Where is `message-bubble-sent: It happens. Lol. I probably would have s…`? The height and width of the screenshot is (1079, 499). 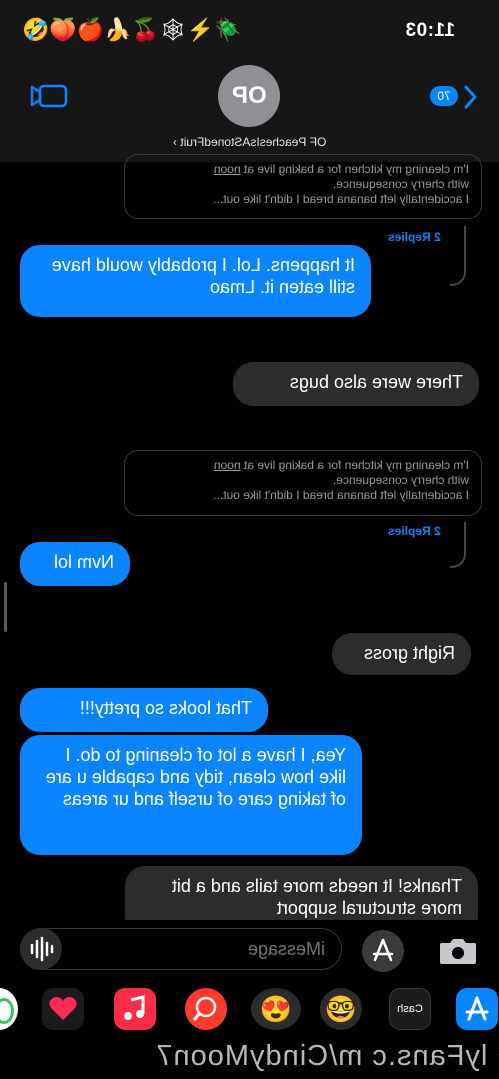 message-bubble-sent: It happens. Lol. I probably would have s… is located at coordinates (195, 281).